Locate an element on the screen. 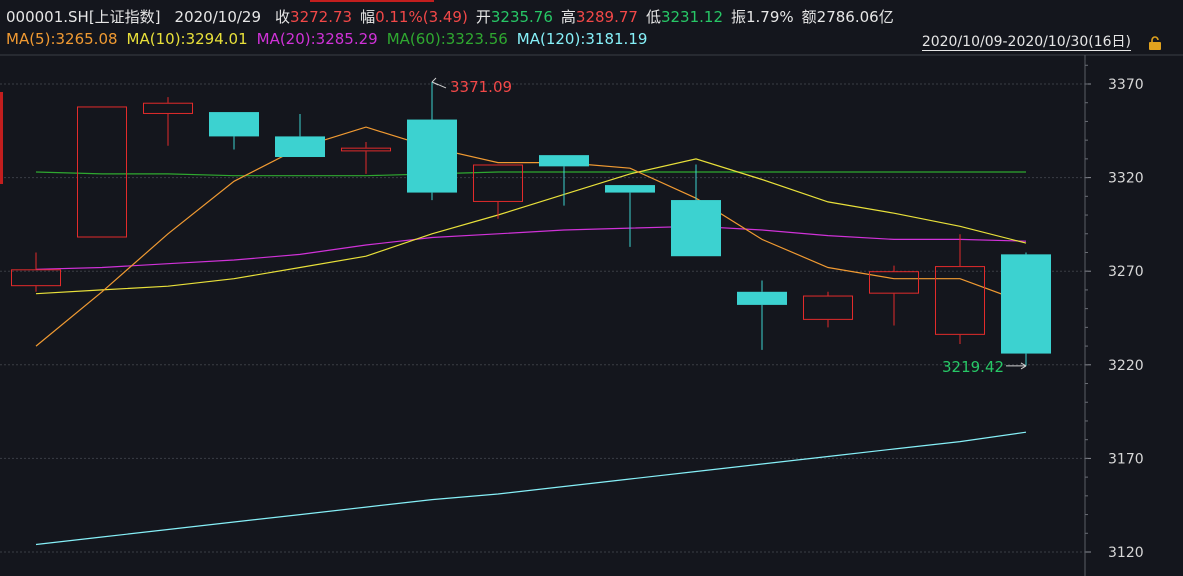 This screenshot has width=1183, height=576. ma60-line is located at coordinates (530, 174).